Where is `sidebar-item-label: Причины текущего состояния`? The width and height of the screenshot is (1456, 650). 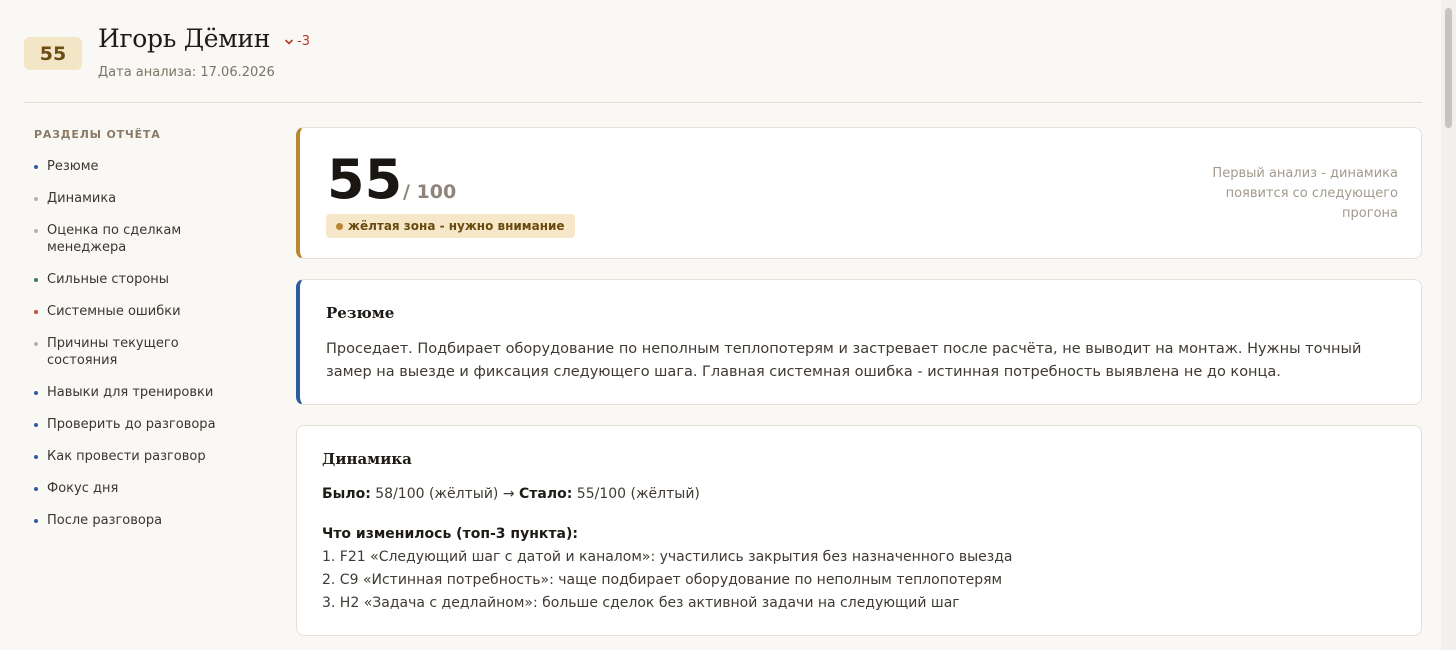
sidebar-item-label: Причины текущего состояния is located at coordinates (113, 352).